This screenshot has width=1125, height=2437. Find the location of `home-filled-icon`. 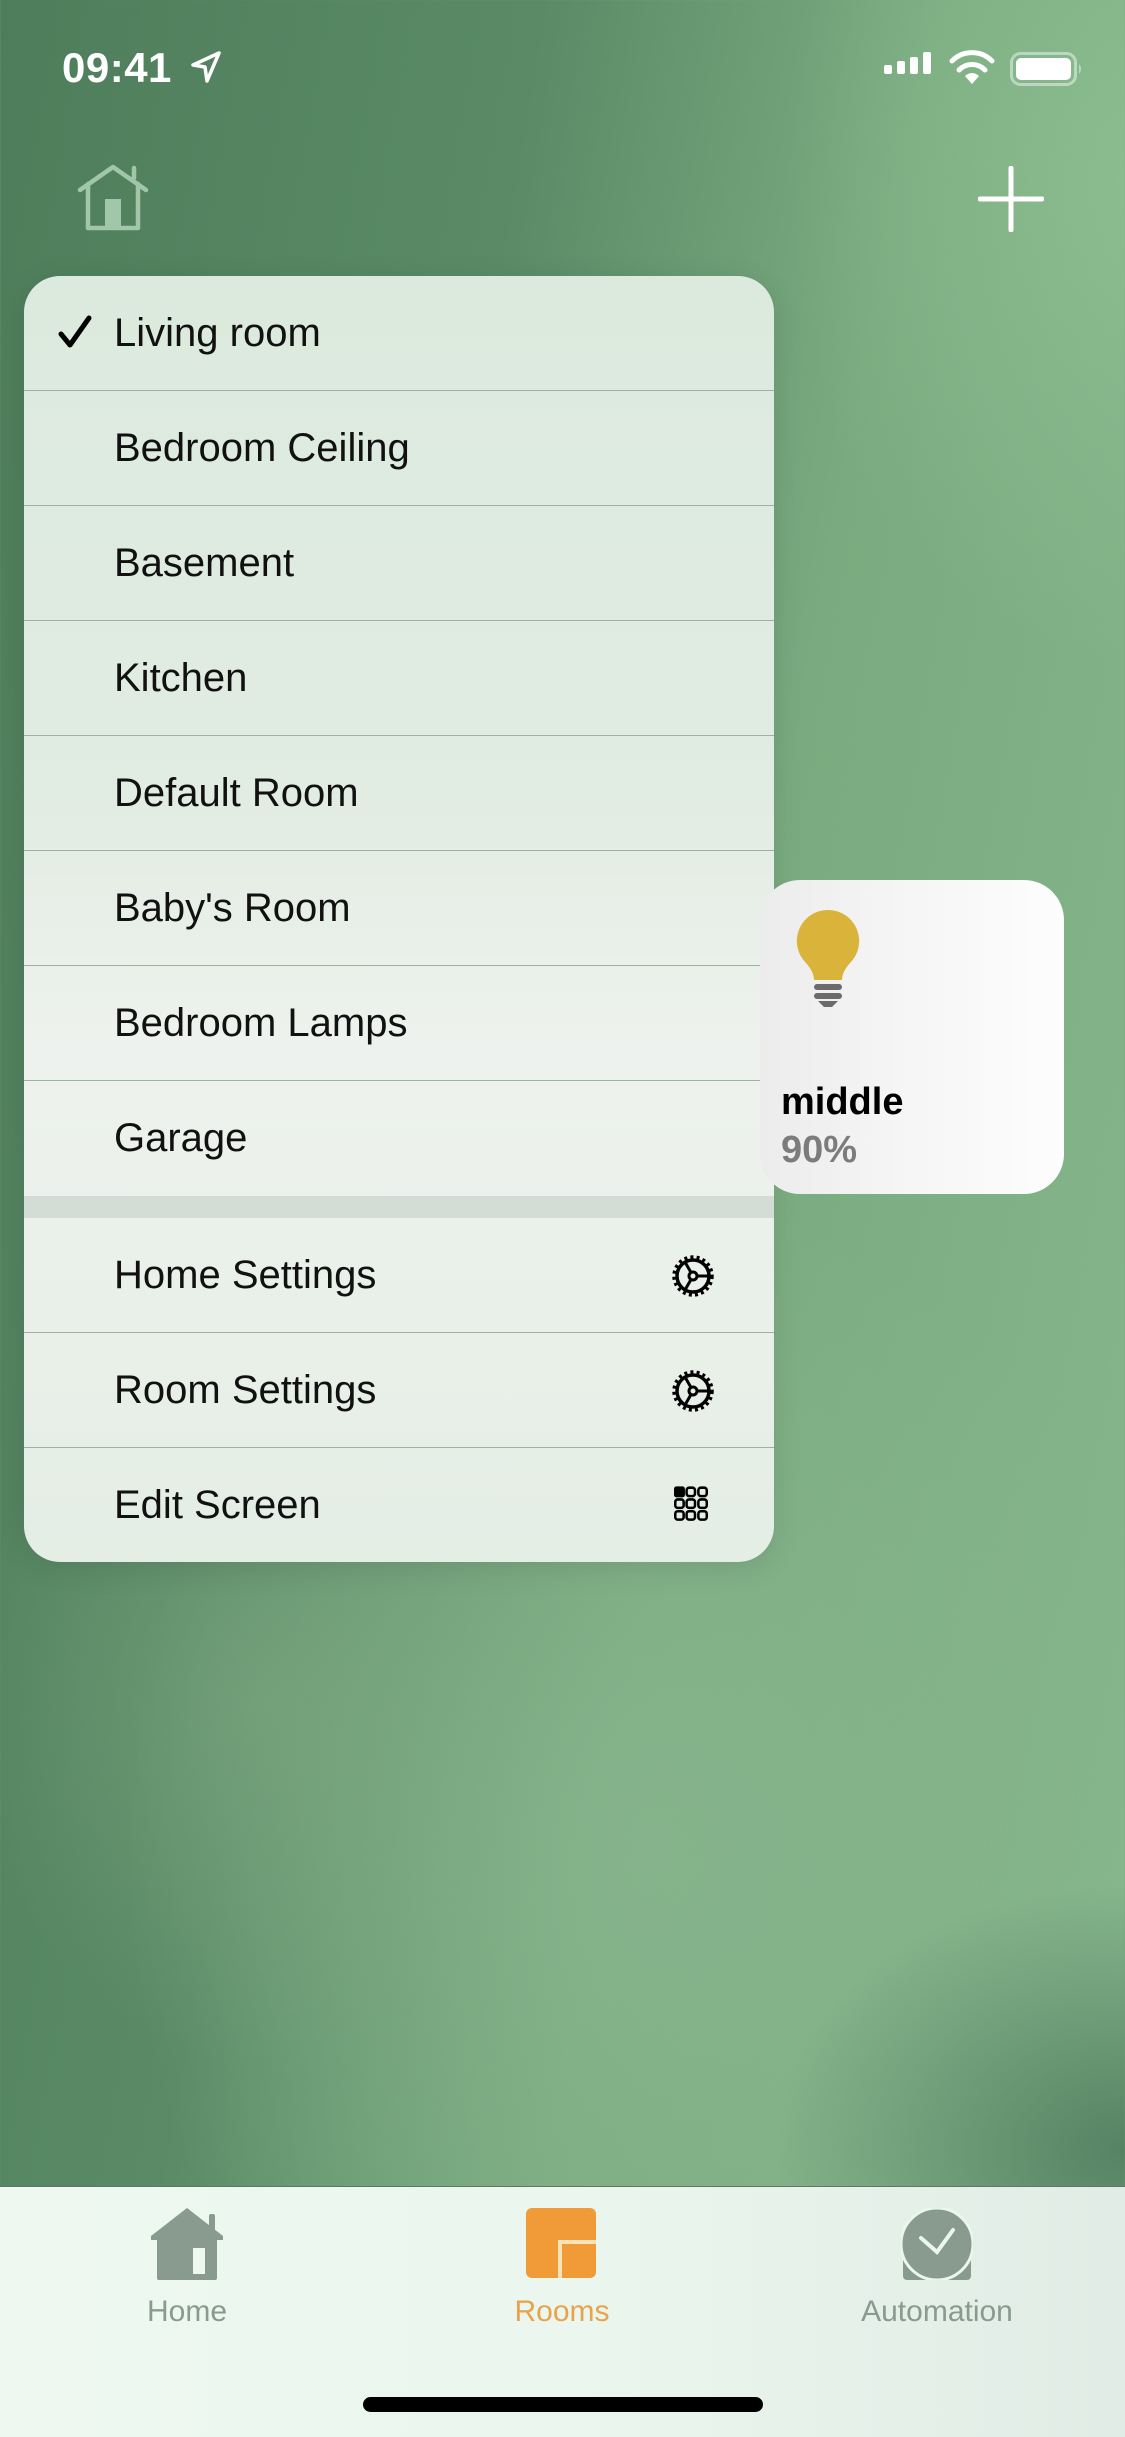

home-filled-icon is located at coordinates (187, 2244).